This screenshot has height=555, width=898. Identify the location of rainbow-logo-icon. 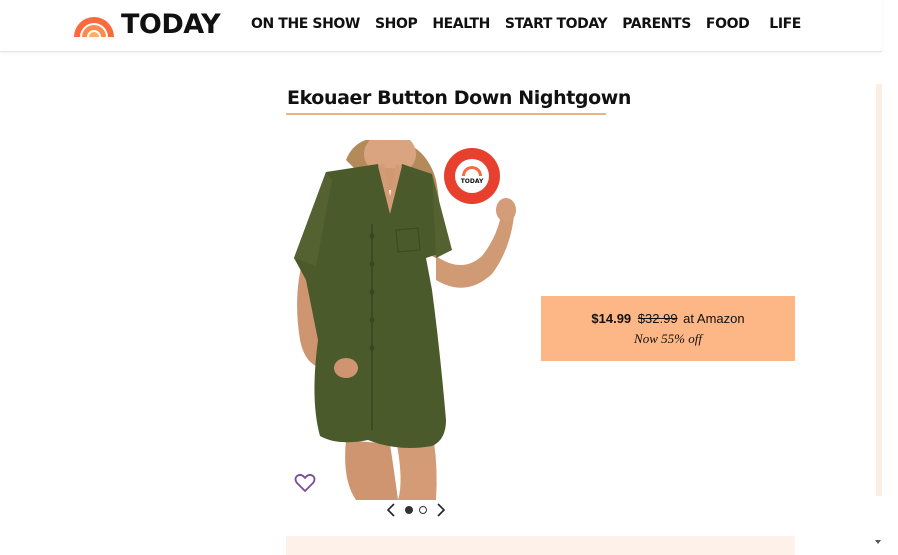
(94, 27).